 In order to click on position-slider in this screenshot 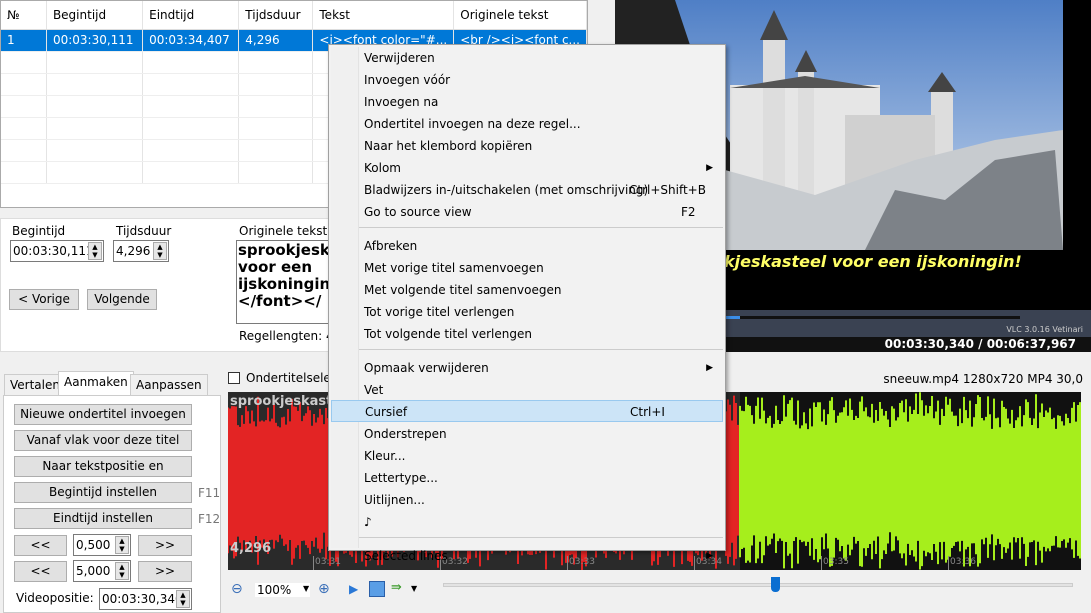, I will do `click(758, 585)`.